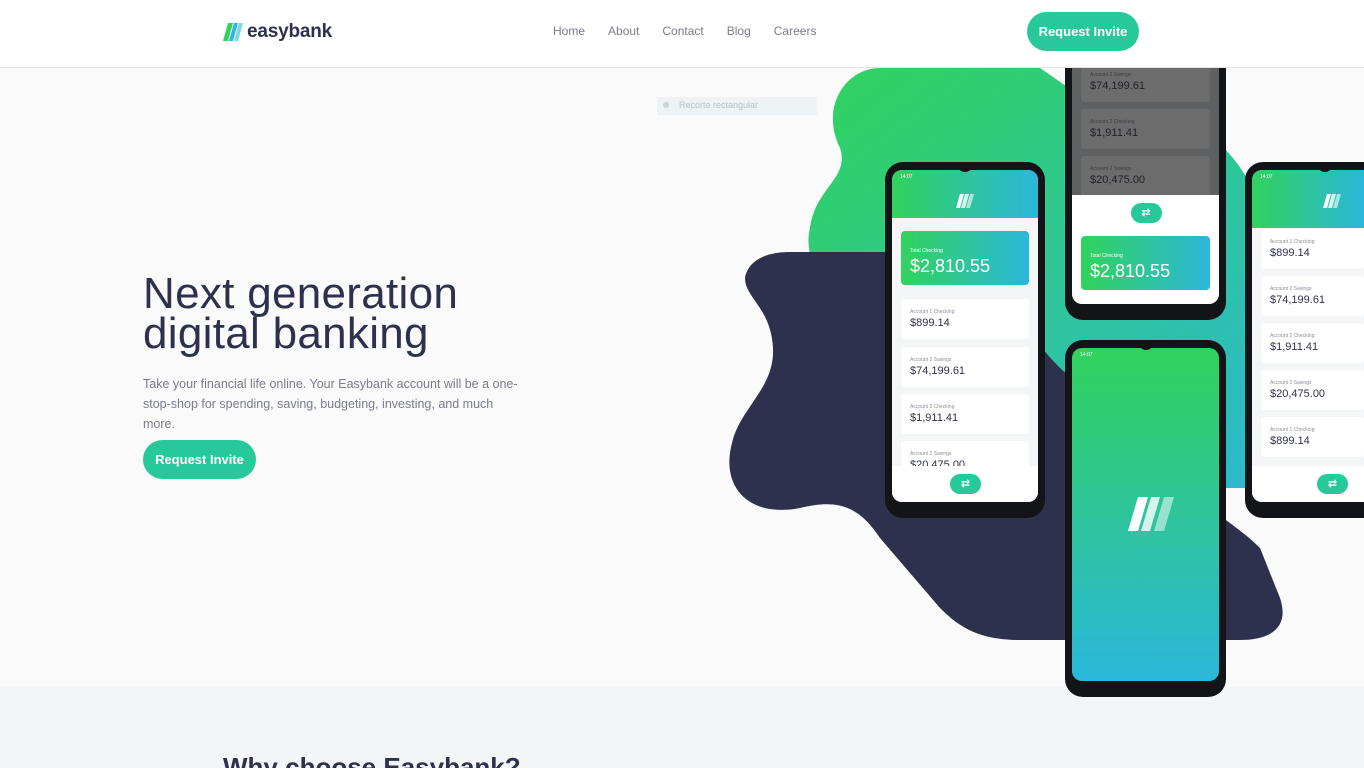  Describe the element at coordinates (739, 31) in the screenshot. I see `nav-blog: Blog` at that location.